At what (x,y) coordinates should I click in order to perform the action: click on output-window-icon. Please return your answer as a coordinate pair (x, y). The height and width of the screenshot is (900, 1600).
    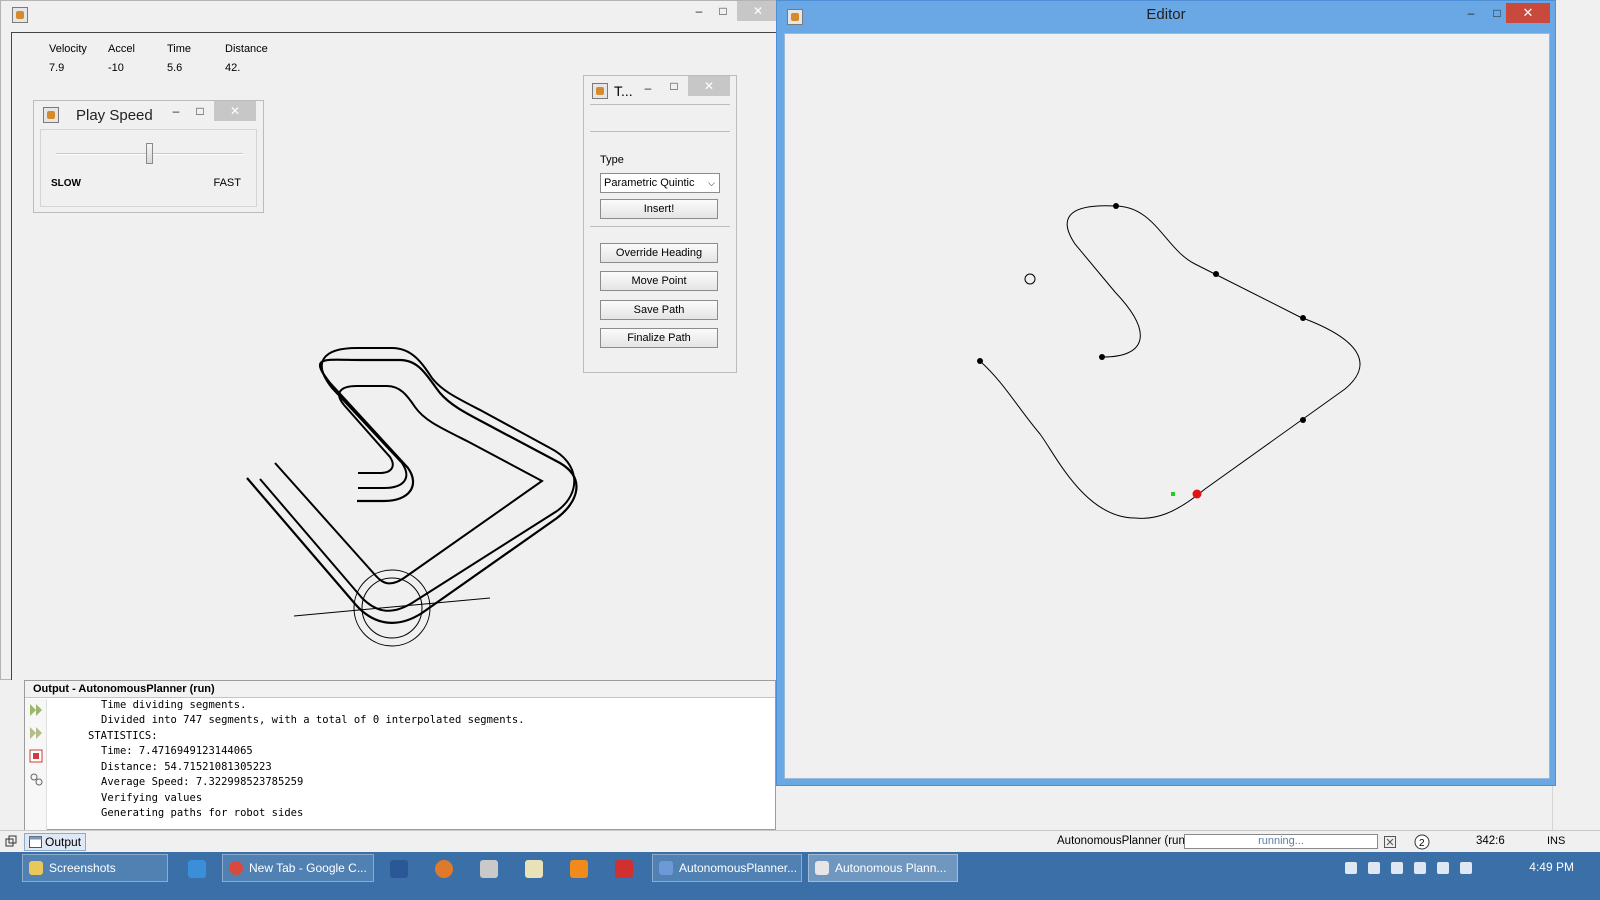
    Looking at the image, I should click on (35, 842).